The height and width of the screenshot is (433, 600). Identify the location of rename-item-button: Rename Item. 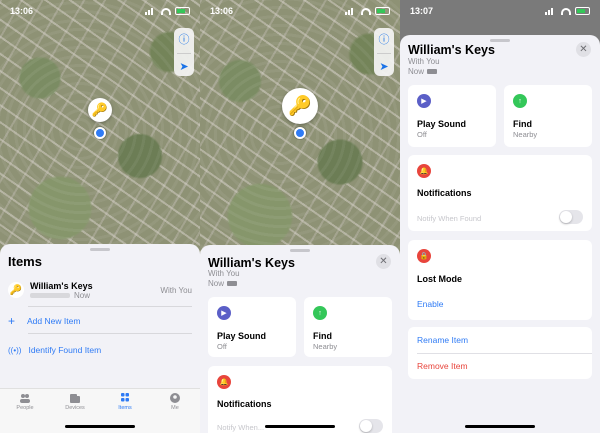
(442, 340).